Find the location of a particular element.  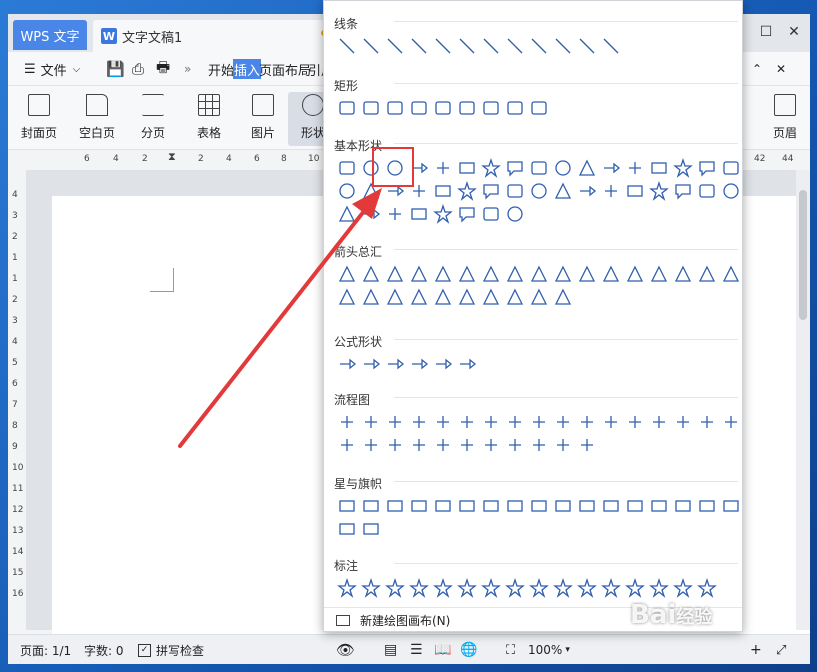

indent-marker-icon: ⧗ is located at coordinates (172, 157).